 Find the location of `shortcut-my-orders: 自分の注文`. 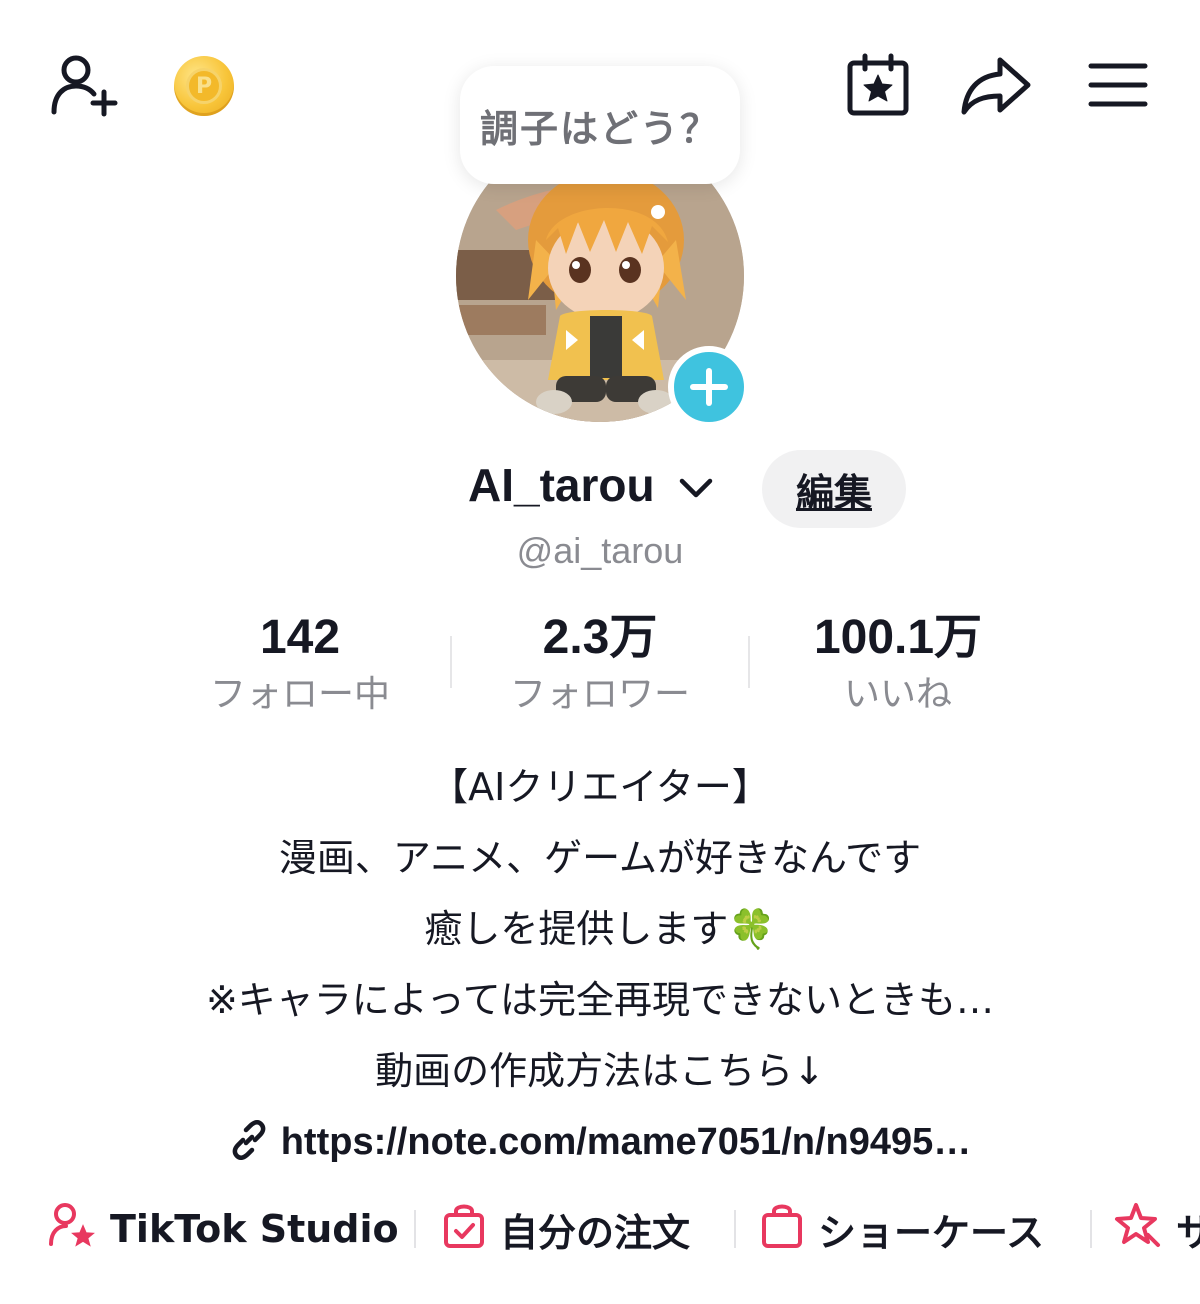

shortcut-my-orders: 自分の注文 is located at coordinates (566, 1229).